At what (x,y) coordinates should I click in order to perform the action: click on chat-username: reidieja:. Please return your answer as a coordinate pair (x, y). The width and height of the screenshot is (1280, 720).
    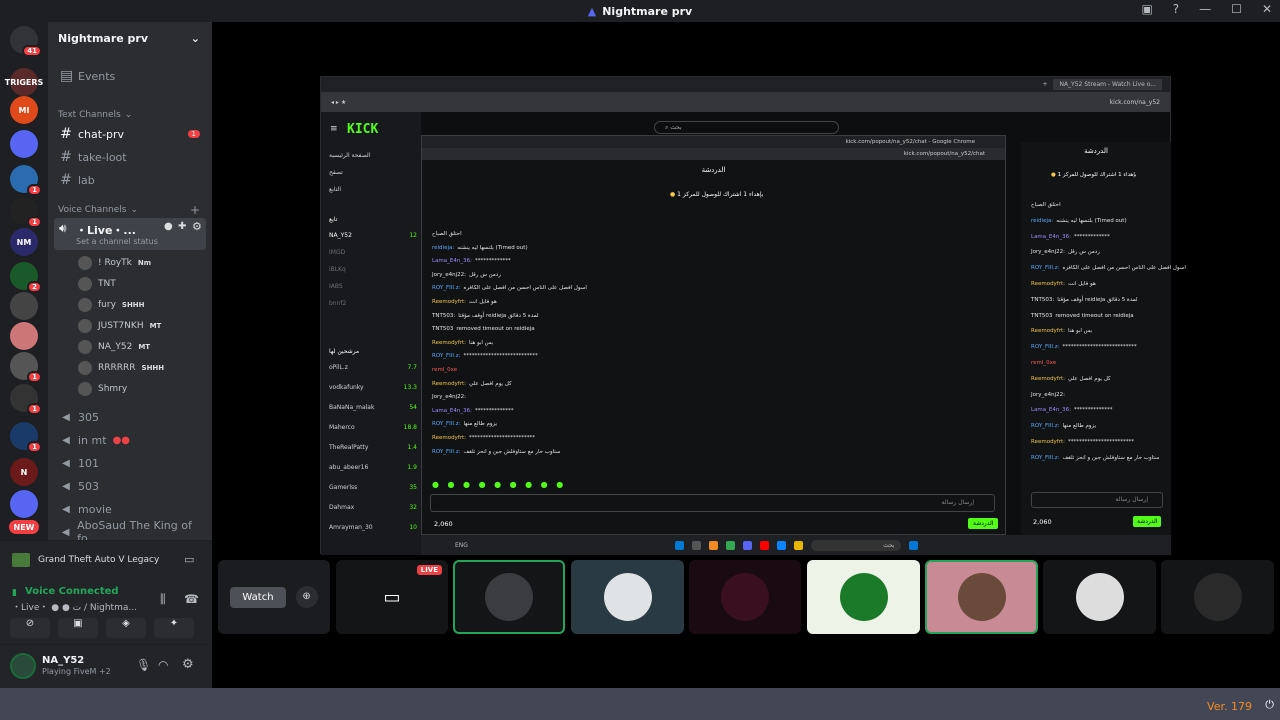
    Looking at the image, I should click on (1042, 221).